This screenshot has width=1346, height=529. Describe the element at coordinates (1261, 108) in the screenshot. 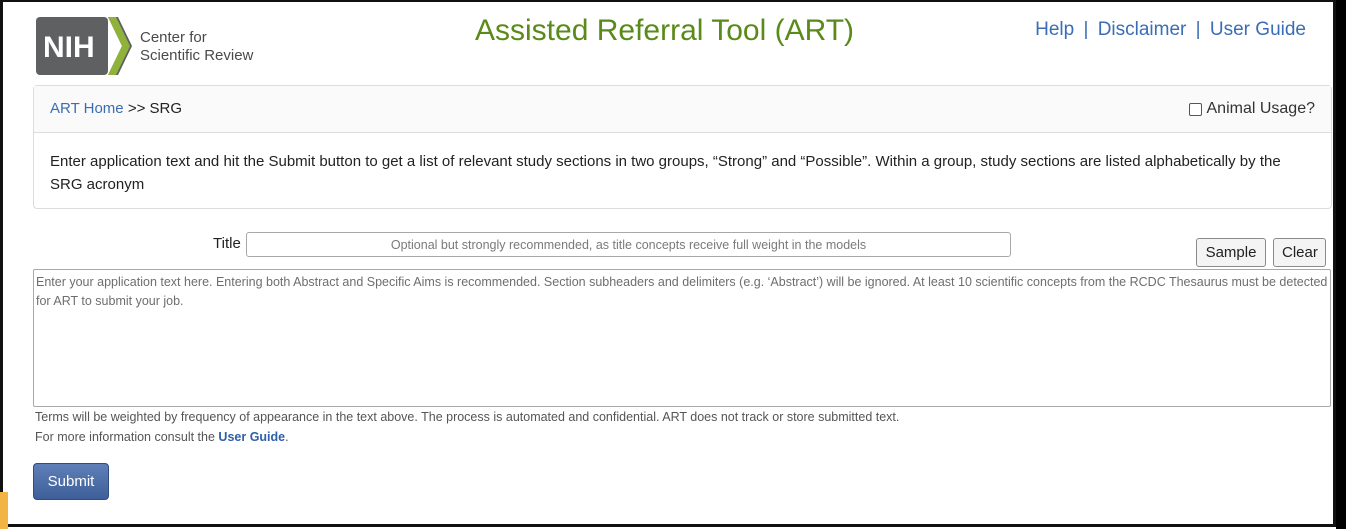

I see `animal-usage-label: Animal Usage?` at that location.